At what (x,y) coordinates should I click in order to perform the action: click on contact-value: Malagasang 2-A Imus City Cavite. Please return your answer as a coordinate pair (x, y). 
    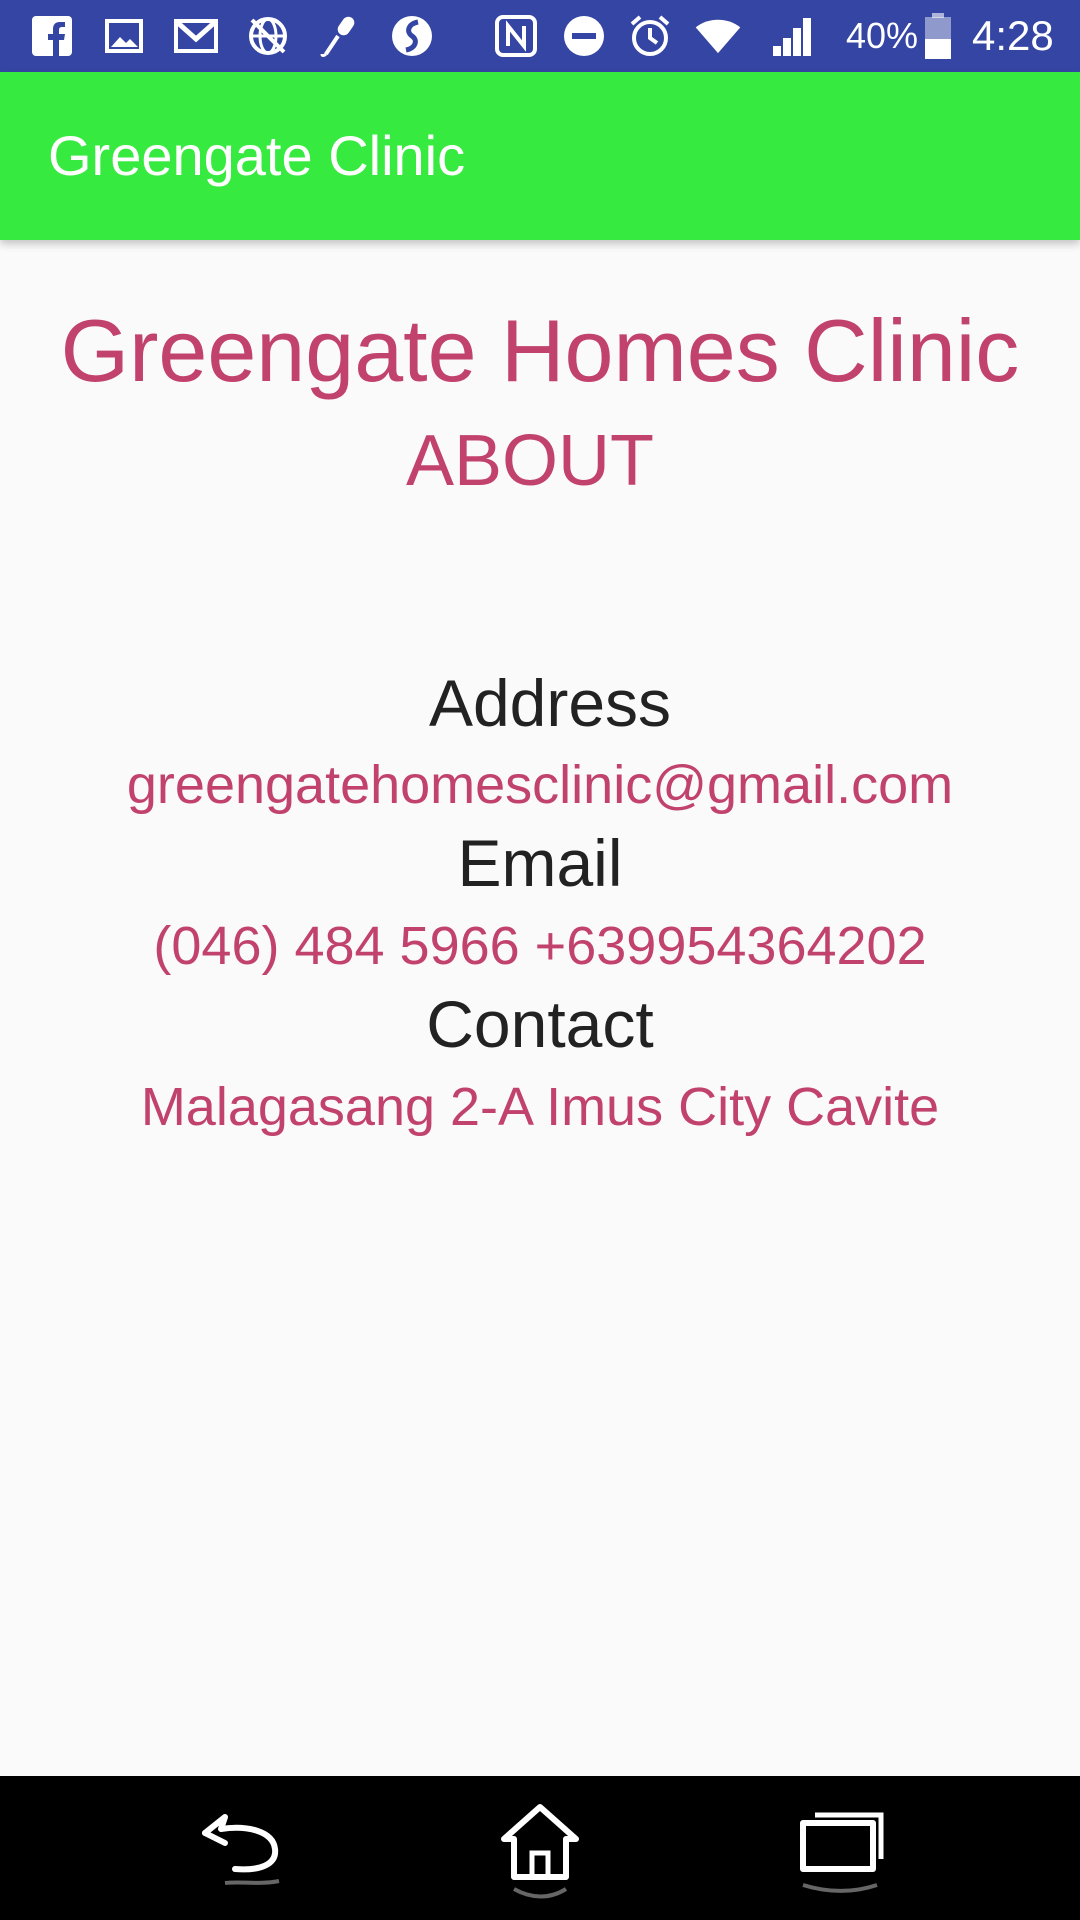
    Looking at the image, I should click on (540, 1107).